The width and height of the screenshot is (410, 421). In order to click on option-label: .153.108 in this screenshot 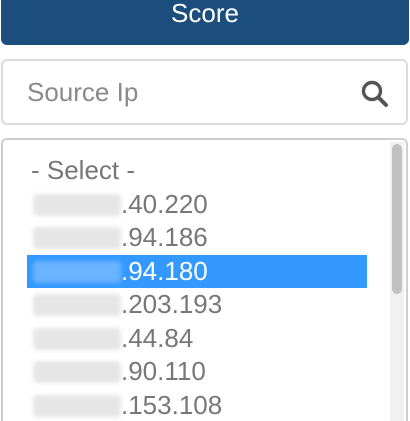, I will do `click(172, 404)`.